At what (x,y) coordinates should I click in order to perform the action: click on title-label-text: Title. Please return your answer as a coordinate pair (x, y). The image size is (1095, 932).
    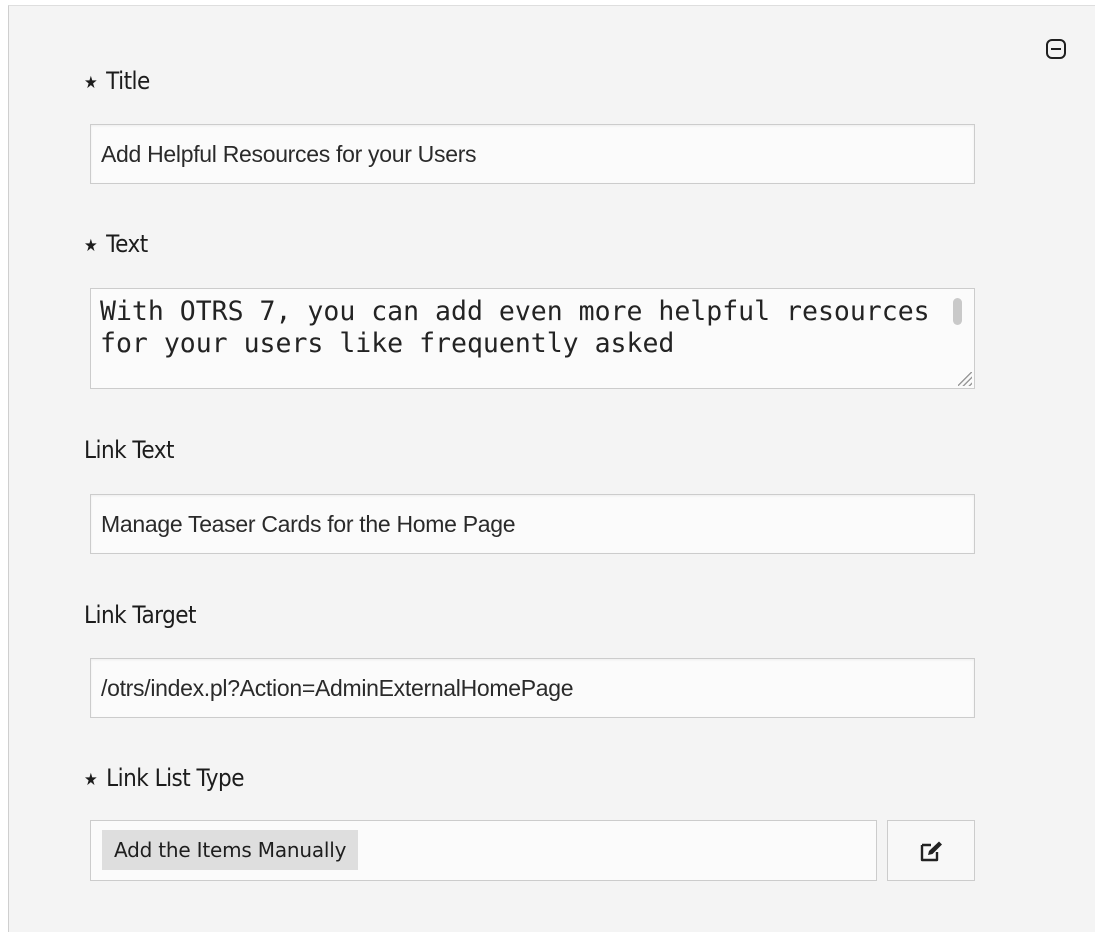
    Looking at the image, I should click on (128, 81).